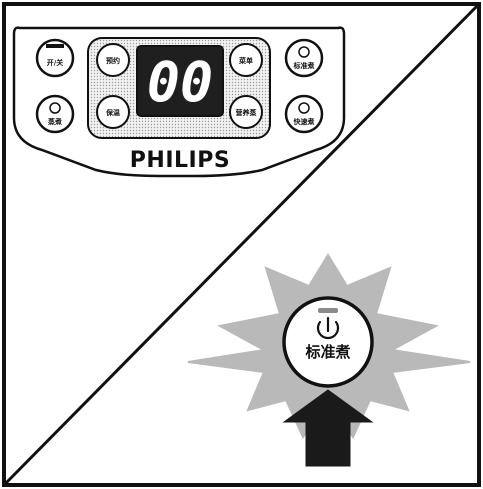  I want to click on display-digits: 00, so click(180, 82).